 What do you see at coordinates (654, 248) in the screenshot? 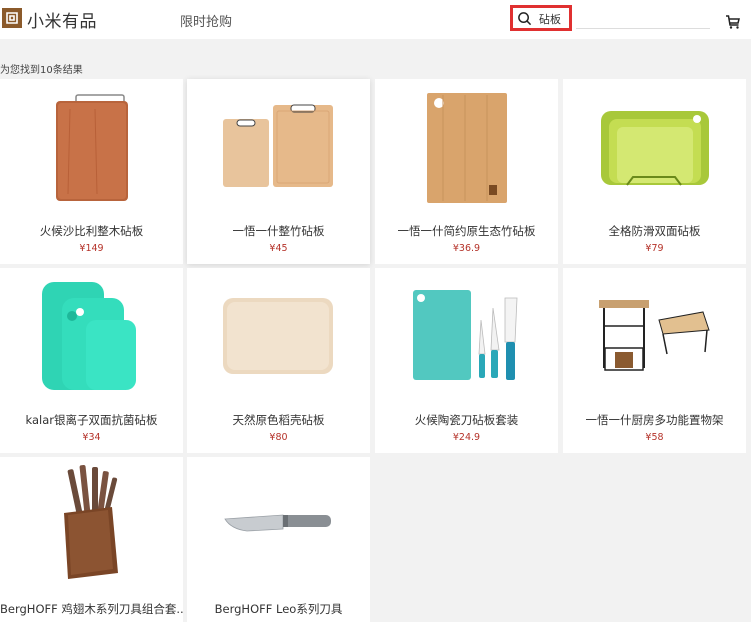
I see `product-price: ¥79` at bounding box center [654, 248].